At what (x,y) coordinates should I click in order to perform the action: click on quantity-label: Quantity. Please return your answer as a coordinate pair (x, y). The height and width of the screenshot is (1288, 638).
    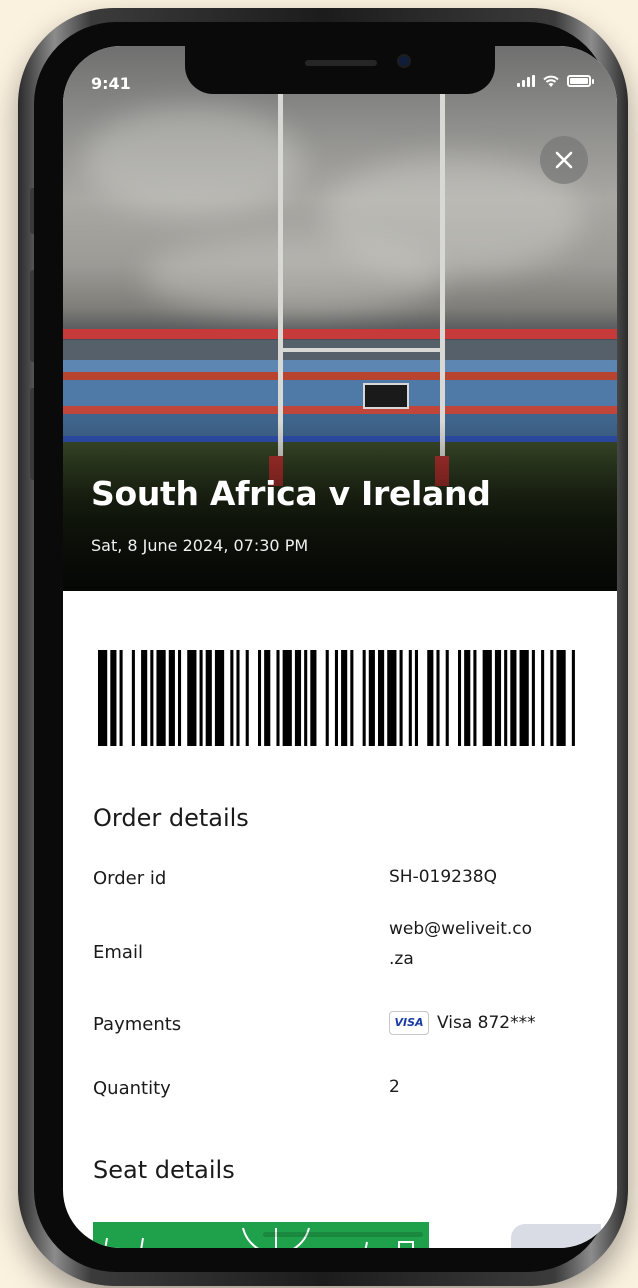
    Looking at the image, I should click on (132, 1088).